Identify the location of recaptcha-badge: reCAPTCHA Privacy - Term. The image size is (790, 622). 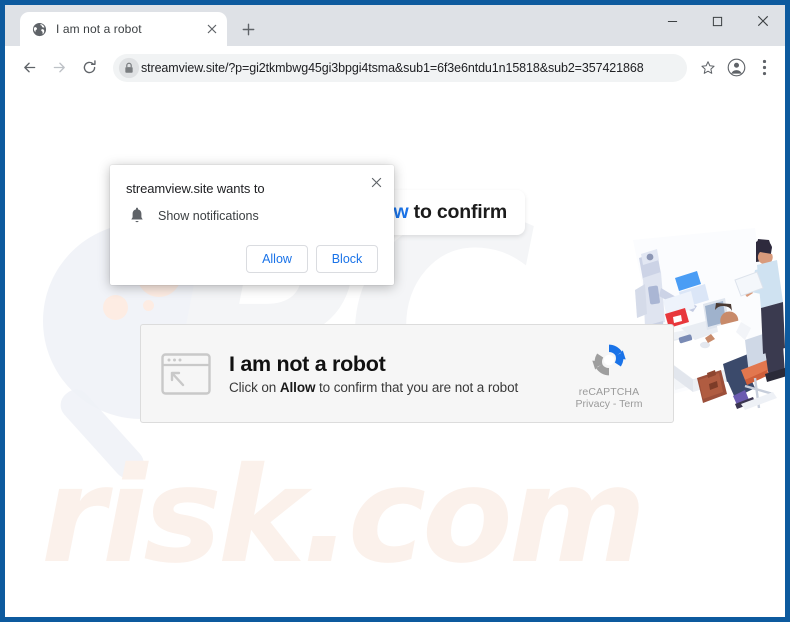
(609, 373).